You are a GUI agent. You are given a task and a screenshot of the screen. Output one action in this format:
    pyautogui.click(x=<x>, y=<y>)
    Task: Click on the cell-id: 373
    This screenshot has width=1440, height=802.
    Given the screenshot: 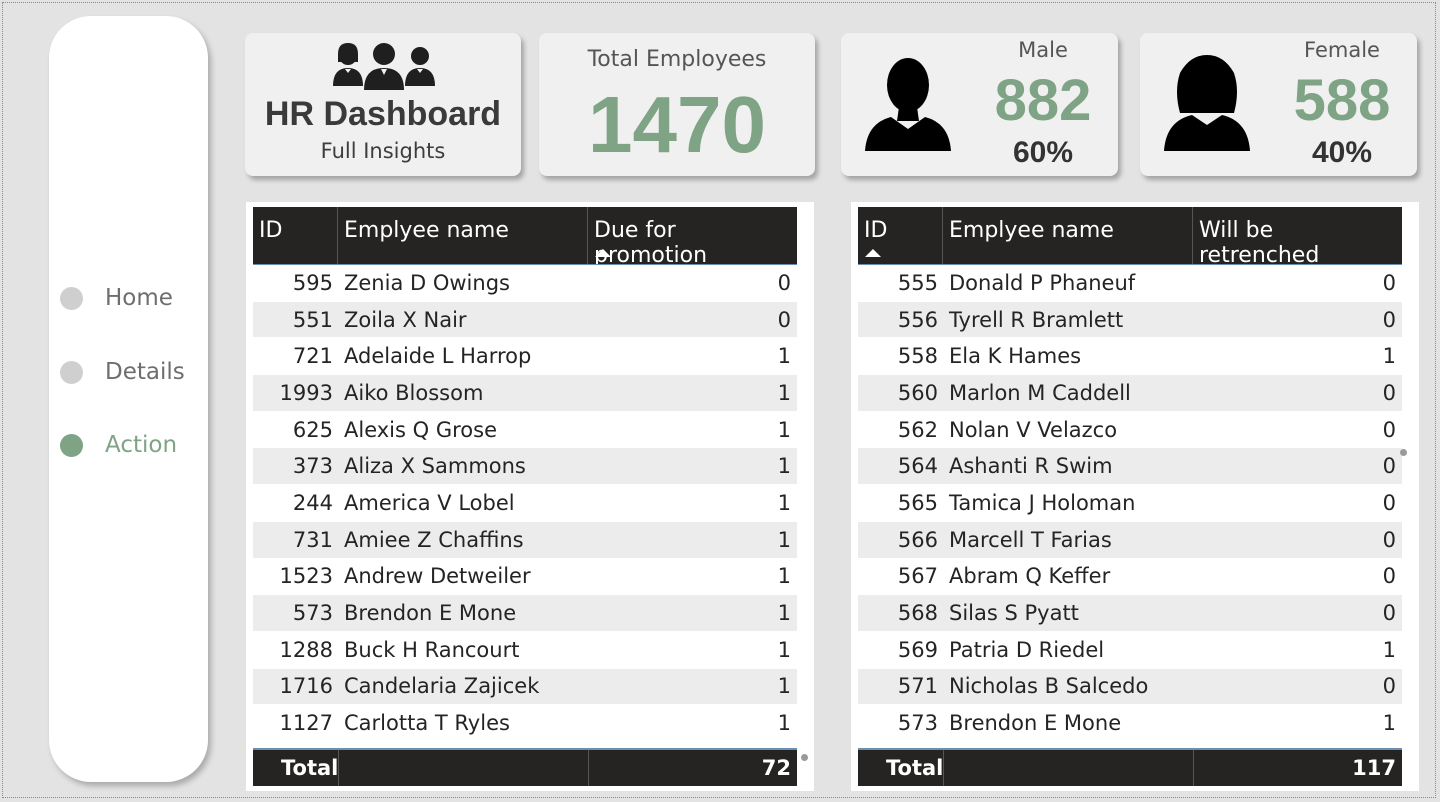 What is the action you would take?
    pyautogui.click(x=312, y=466)
    